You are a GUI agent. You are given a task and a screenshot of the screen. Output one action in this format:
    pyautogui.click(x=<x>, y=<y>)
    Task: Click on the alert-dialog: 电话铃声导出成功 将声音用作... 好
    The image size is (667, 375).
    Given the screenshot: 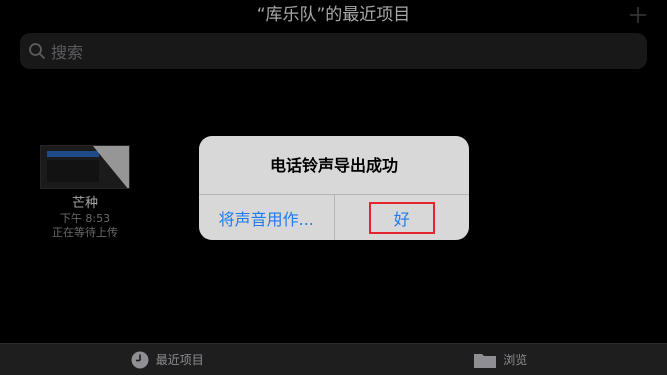 What is the action you would take?
    pyautogui.click(x=334, y=188)
    